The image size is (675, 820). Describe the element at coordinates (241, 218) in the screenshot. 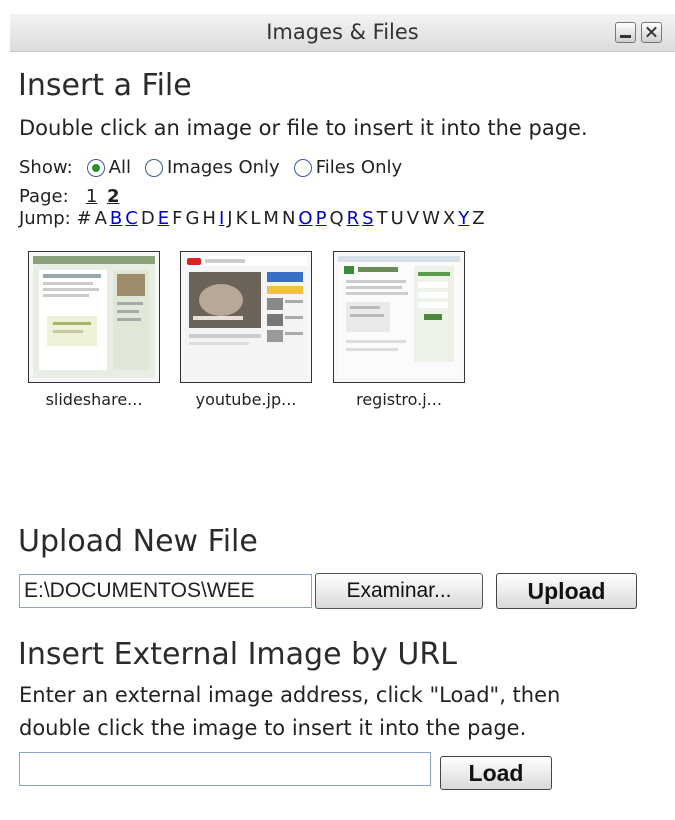

I see `jump-letter-k: K` at that location.